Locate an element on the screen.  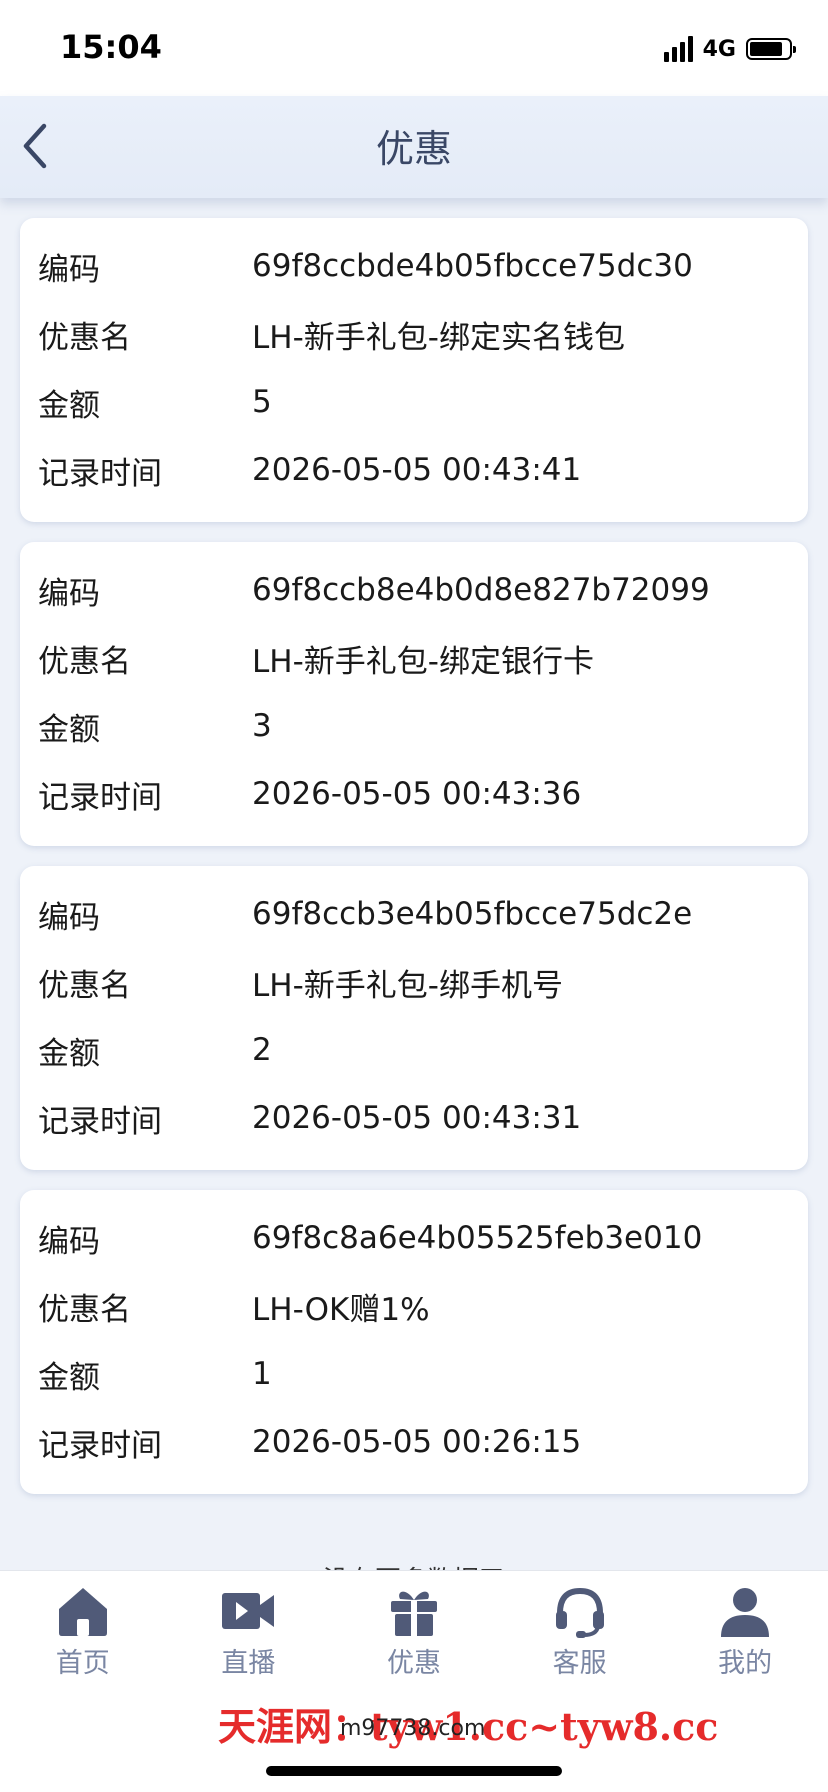
watermark-area: 天涯网：tyw1.cc~tyw8.cc m97738.com is located at coordinates (414, 1739).